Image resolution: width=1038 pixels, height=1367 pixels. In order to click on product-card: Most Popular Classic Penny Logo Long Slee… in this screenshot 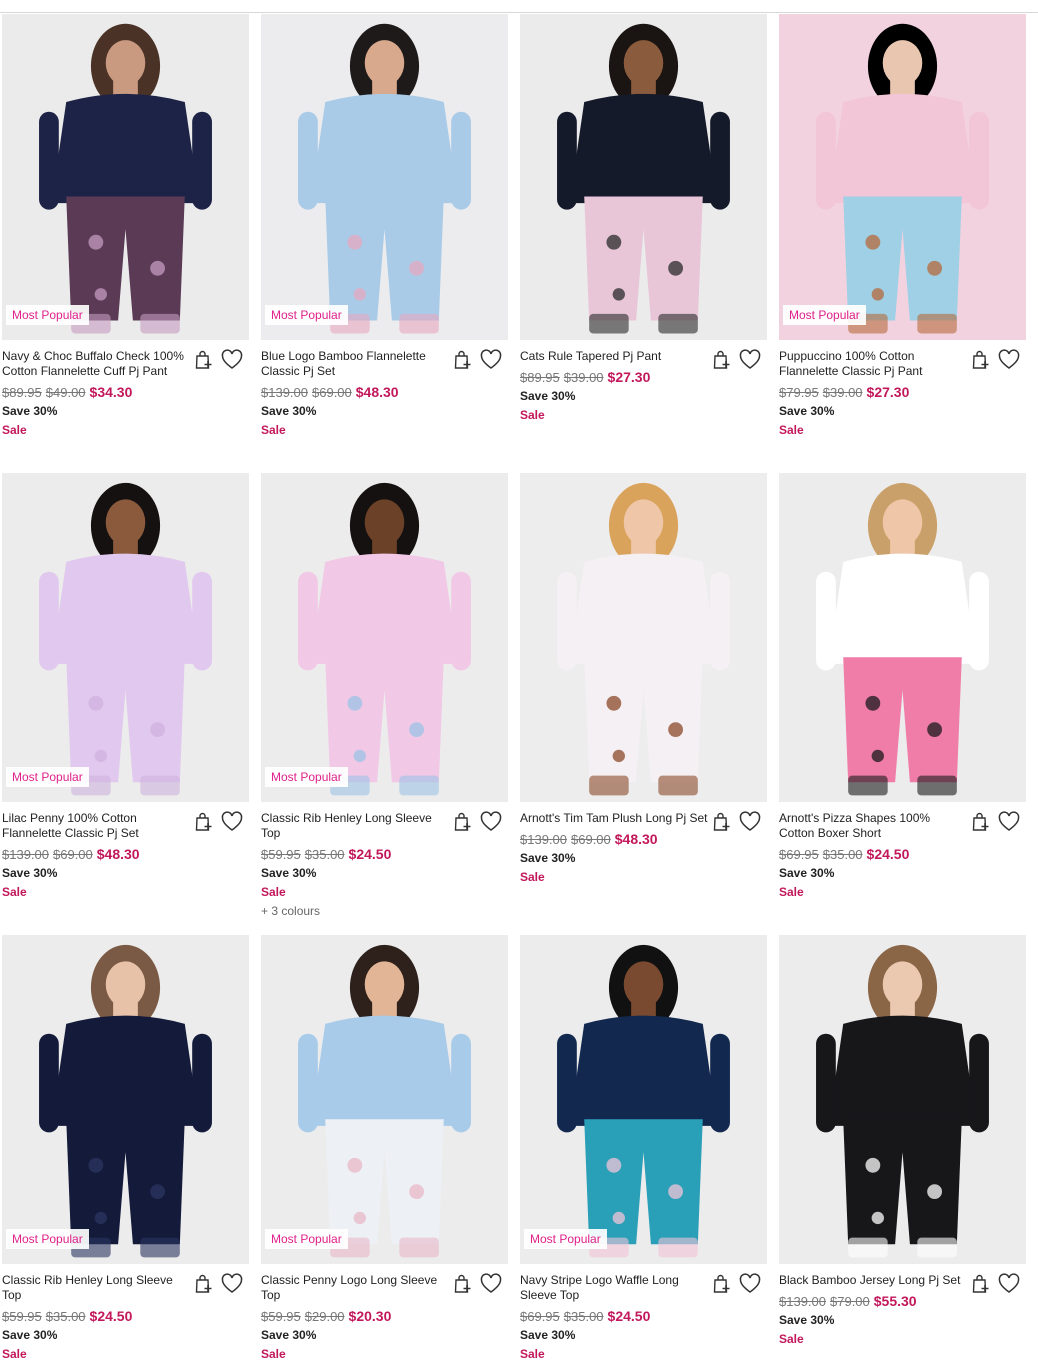, I will do `click(384, 1151)`.